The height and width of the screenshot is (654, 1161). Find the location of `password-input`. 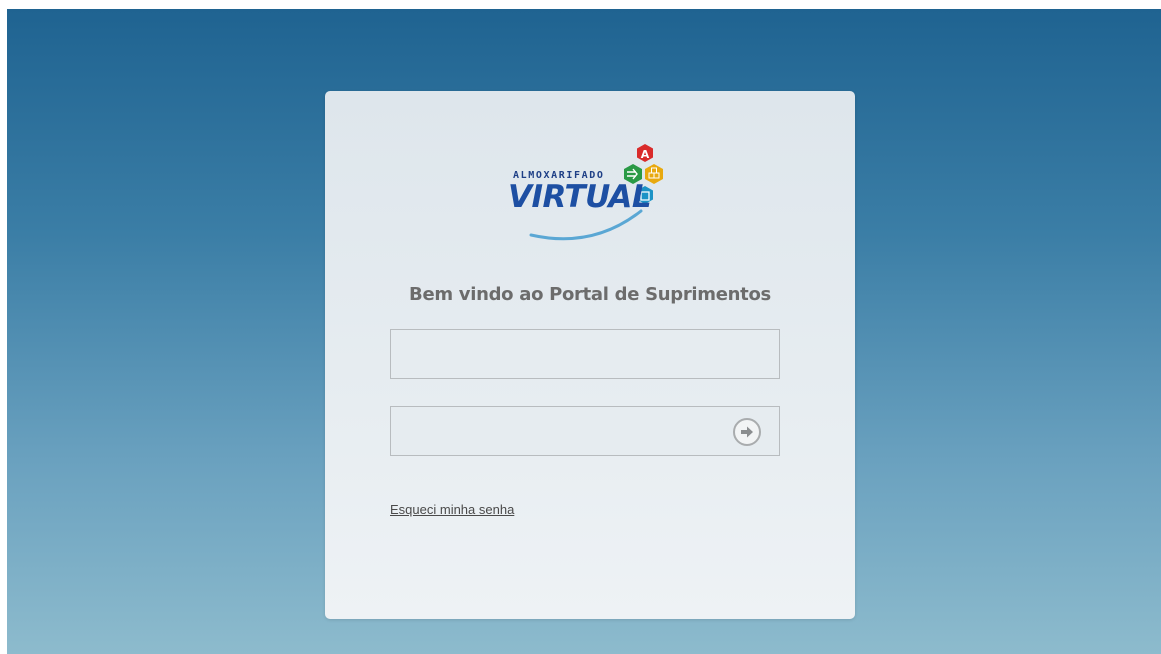

password-input is located at coordinates (585, 431).